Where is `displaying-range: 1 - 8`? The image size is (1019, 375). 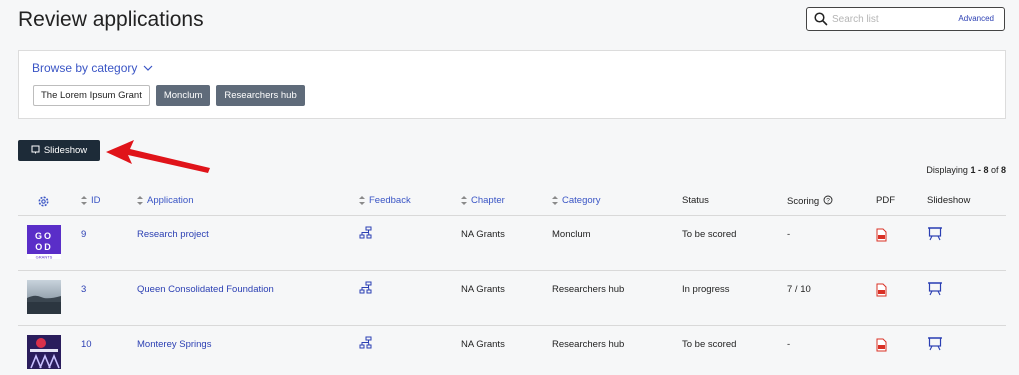
displaying-range: 1 - 8 is located at coordinates (979, 170).